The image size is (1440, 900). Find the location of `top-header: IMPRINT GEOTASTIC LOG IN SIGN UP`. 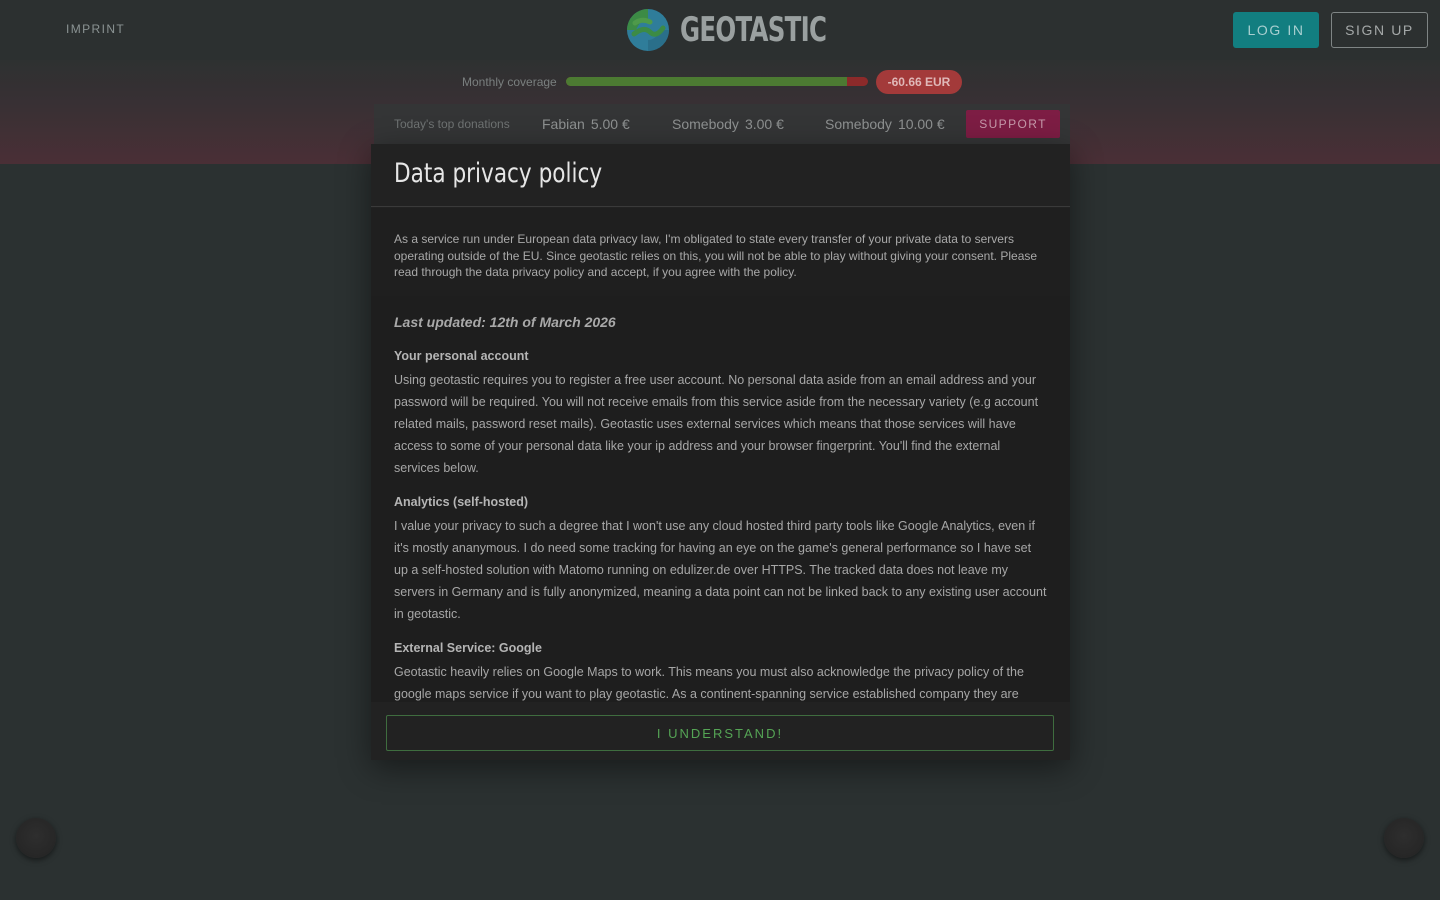

top-header: IMPRINT GEOTASTIC LOG IN SIGN UP is located at coordinates (720, 30).